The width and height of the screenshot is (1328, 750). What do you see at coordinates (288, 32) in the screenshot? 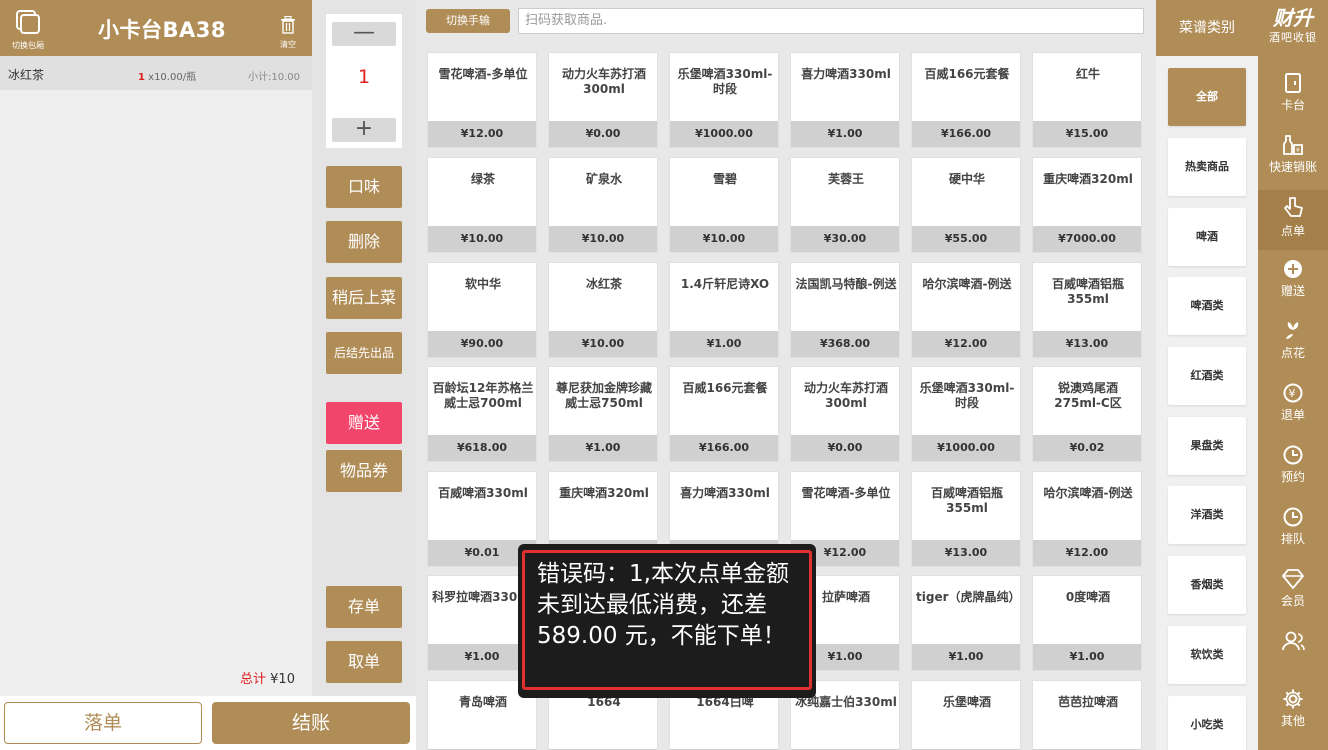
I see `clear-button: 清空` at bounding box center [288, 32].